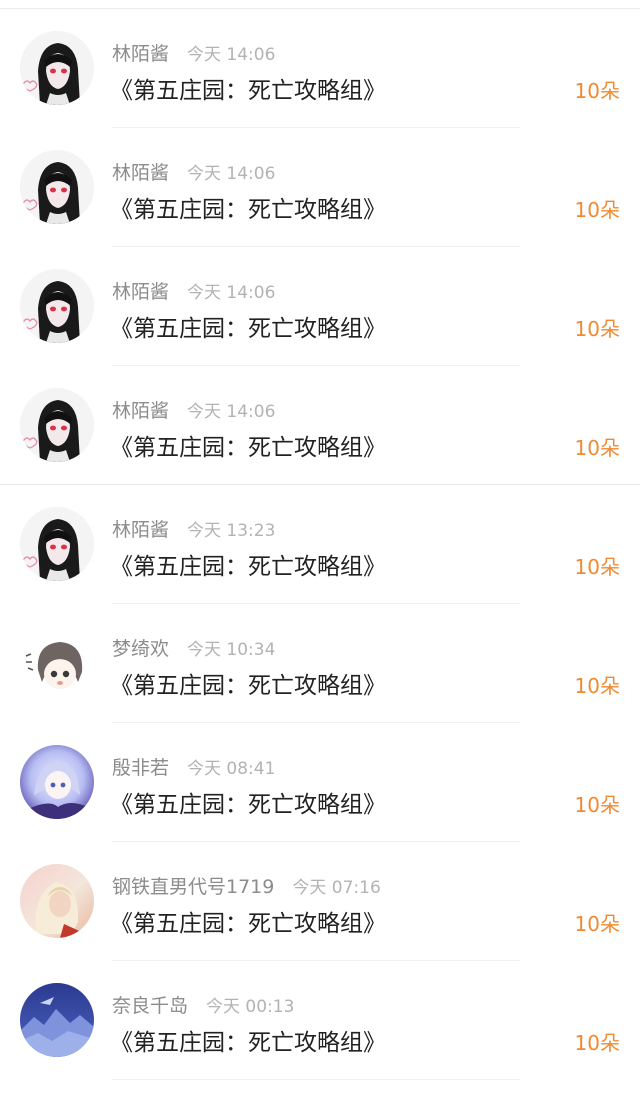  What do you see at coordinates (320, 663) in the screenshot?
I see `gift-record-row: 梦绮欢 今天 10:34 《第五庄园：死亡攻略组》 10朵` at bounding box center [320, 663].